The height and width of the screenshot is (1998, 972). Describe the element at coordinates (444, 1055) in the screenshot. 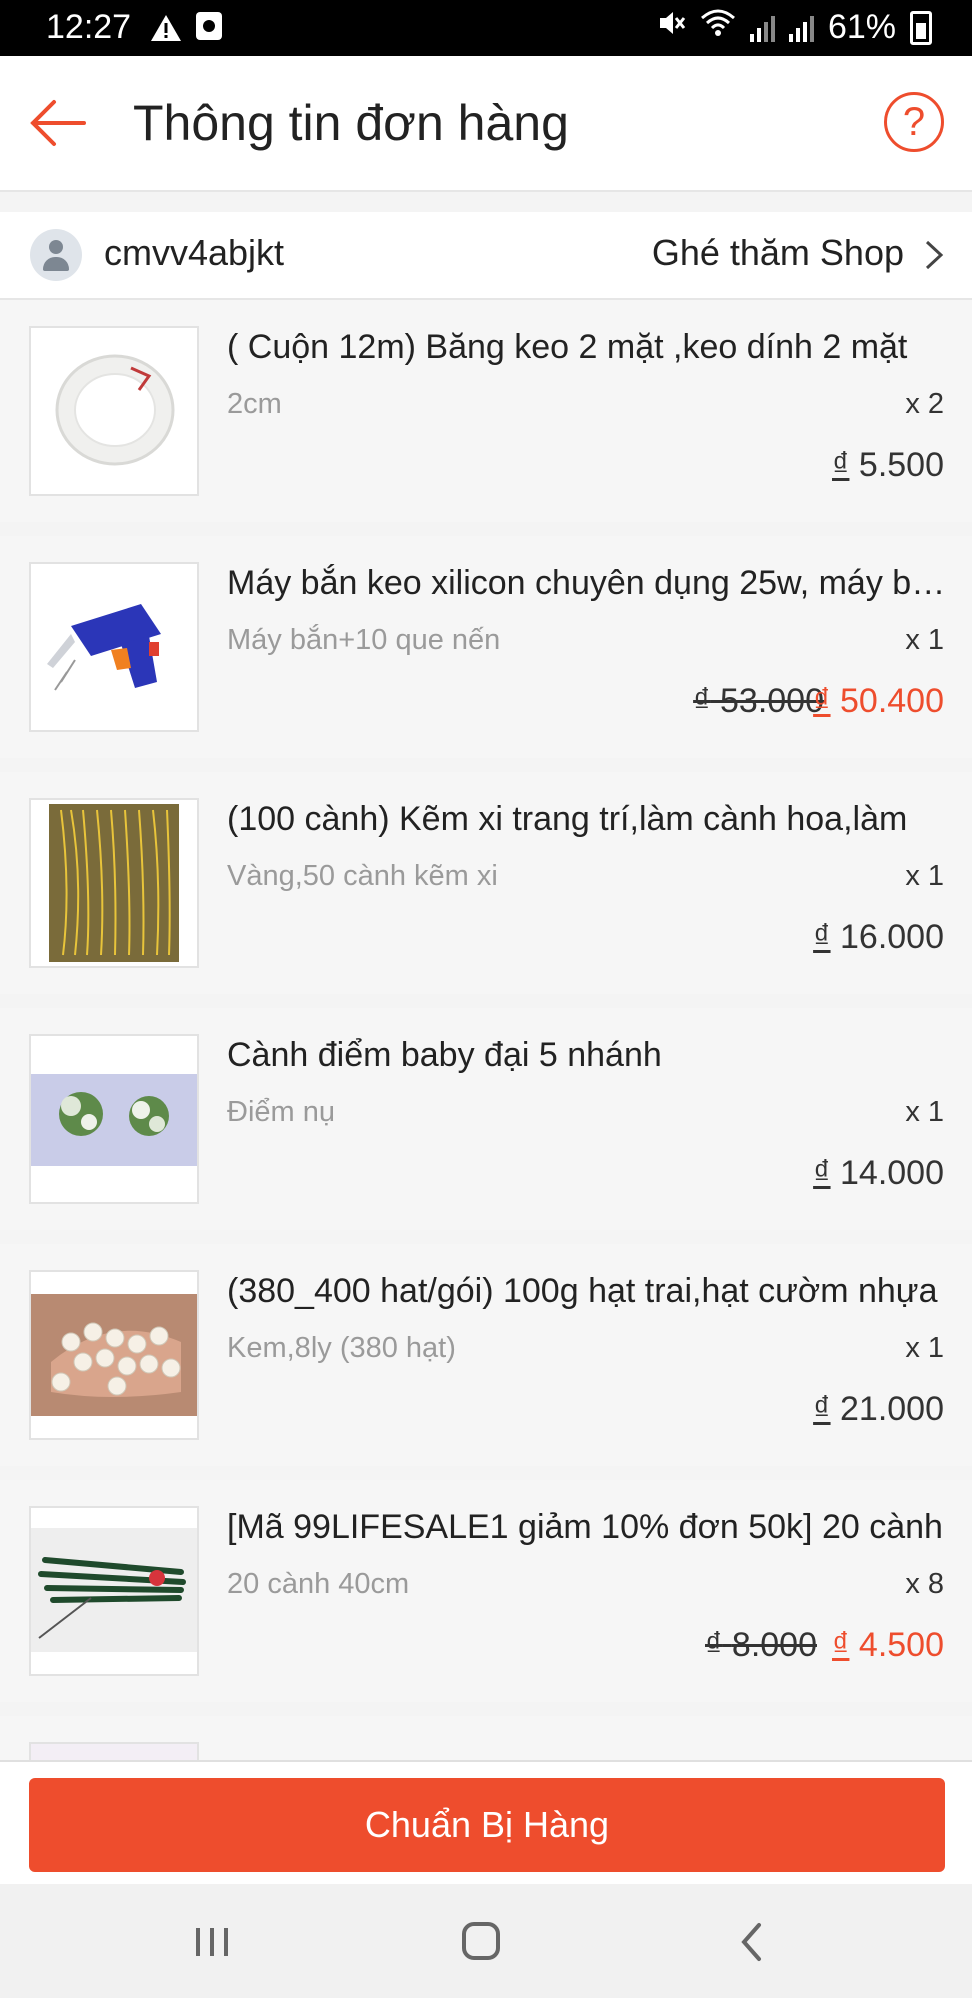

I see `item-name: Cành điểm baby đại 5 nhánh` at that location.